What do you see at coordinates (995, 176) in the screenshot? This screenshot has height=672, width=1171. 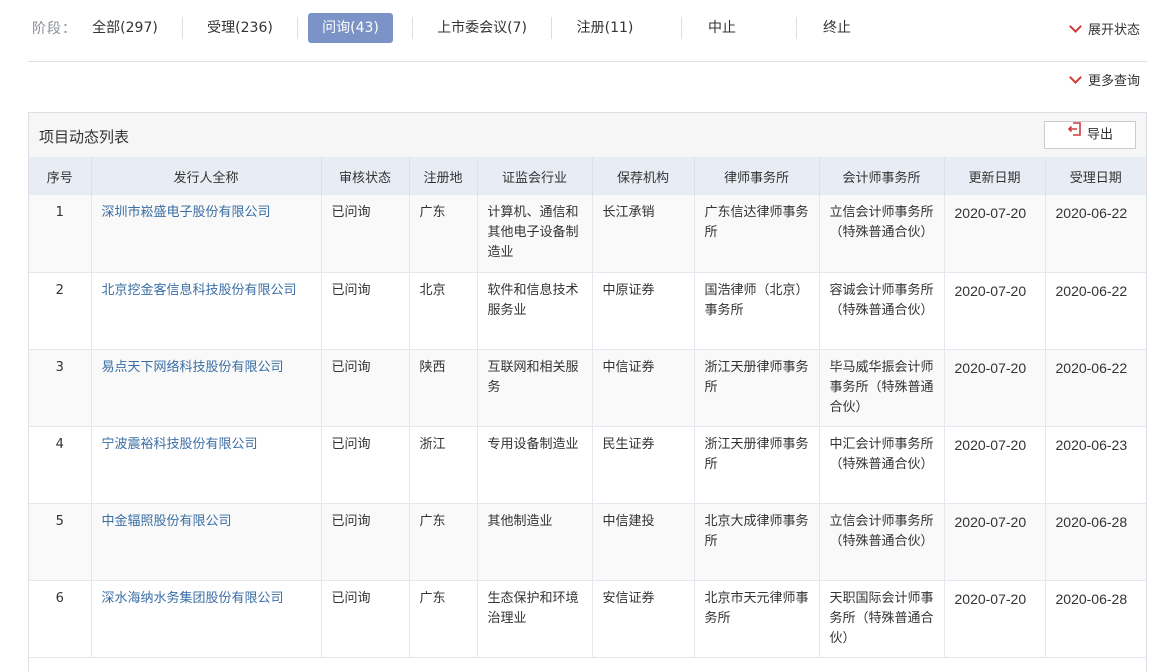 I see `column-header-updated: 更新日期` at bounding box center [995, 176].